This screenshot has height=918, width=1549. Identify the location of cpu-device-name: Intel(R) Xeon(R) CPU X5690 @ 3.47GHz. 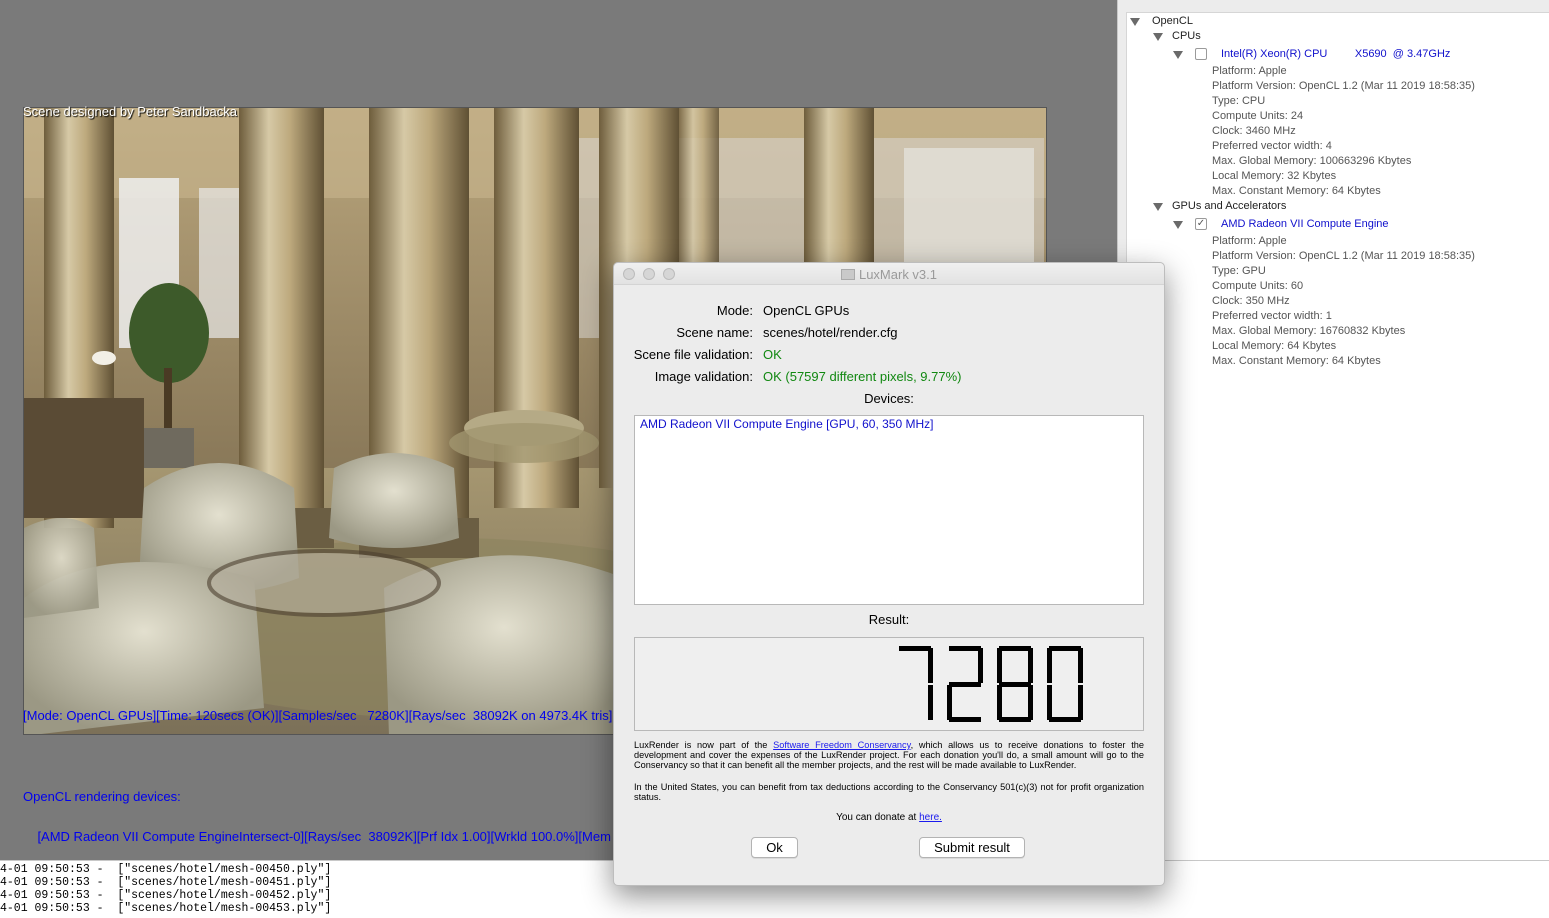
(1335, 54).